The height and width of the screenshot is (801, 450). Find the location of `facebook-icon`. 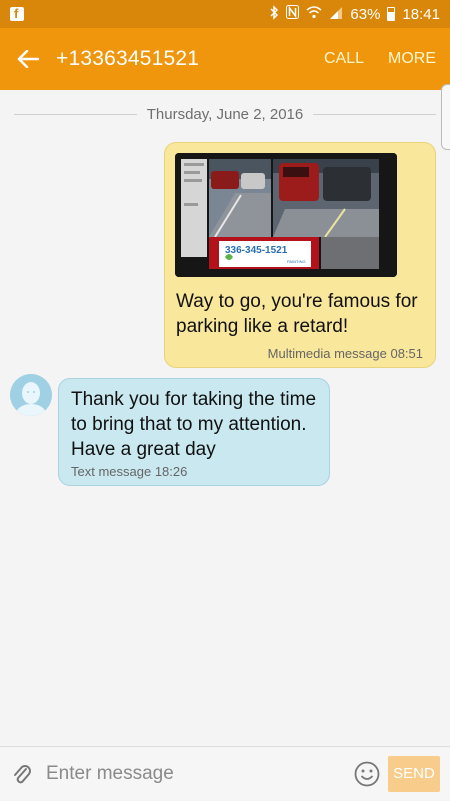

facebook-icon is located at coordinates (17, 13).